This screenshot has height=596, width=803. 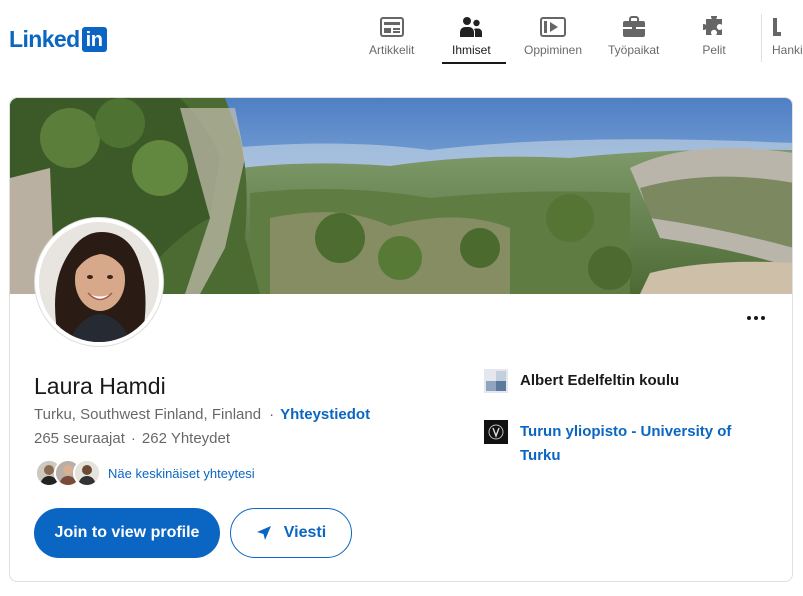 I want to click on mutual-connection-avatars, so click(x=68, y=473).